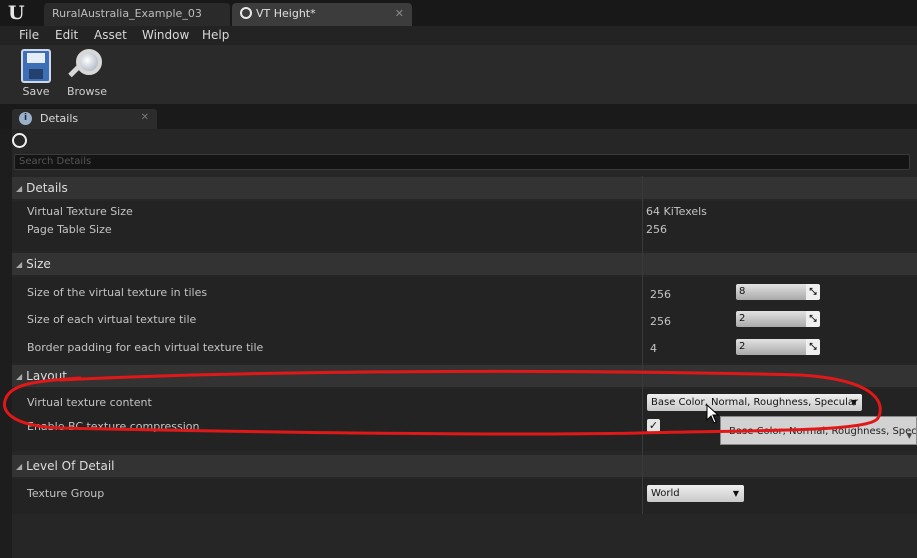  Describe the element at coordinates (84, 119) in the screenshot. I see `tab-details: i Details ✕` at that location.